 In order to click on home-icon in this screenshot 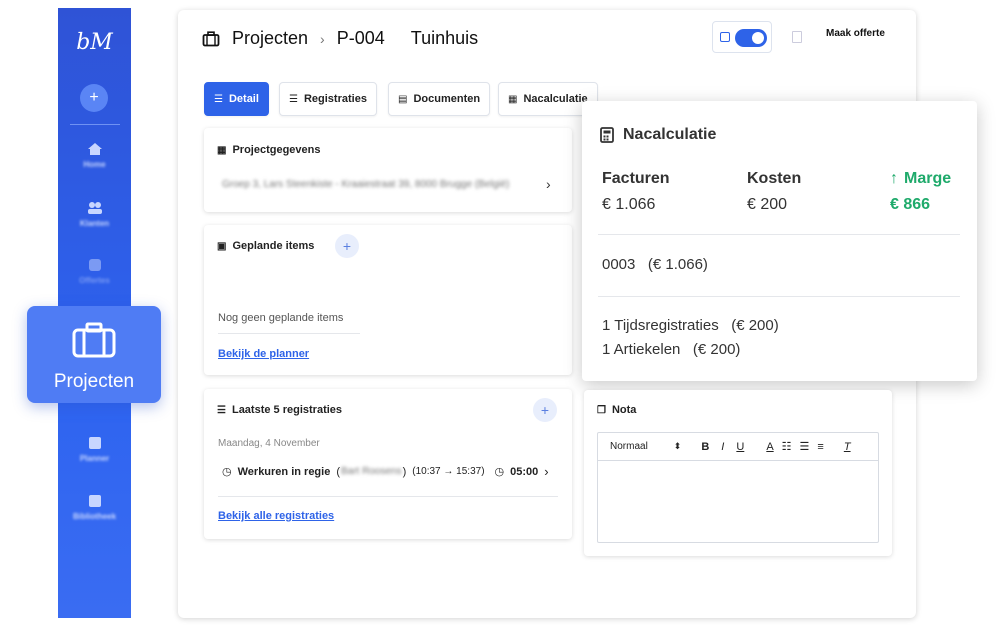, I will do `click(94, 149)`.